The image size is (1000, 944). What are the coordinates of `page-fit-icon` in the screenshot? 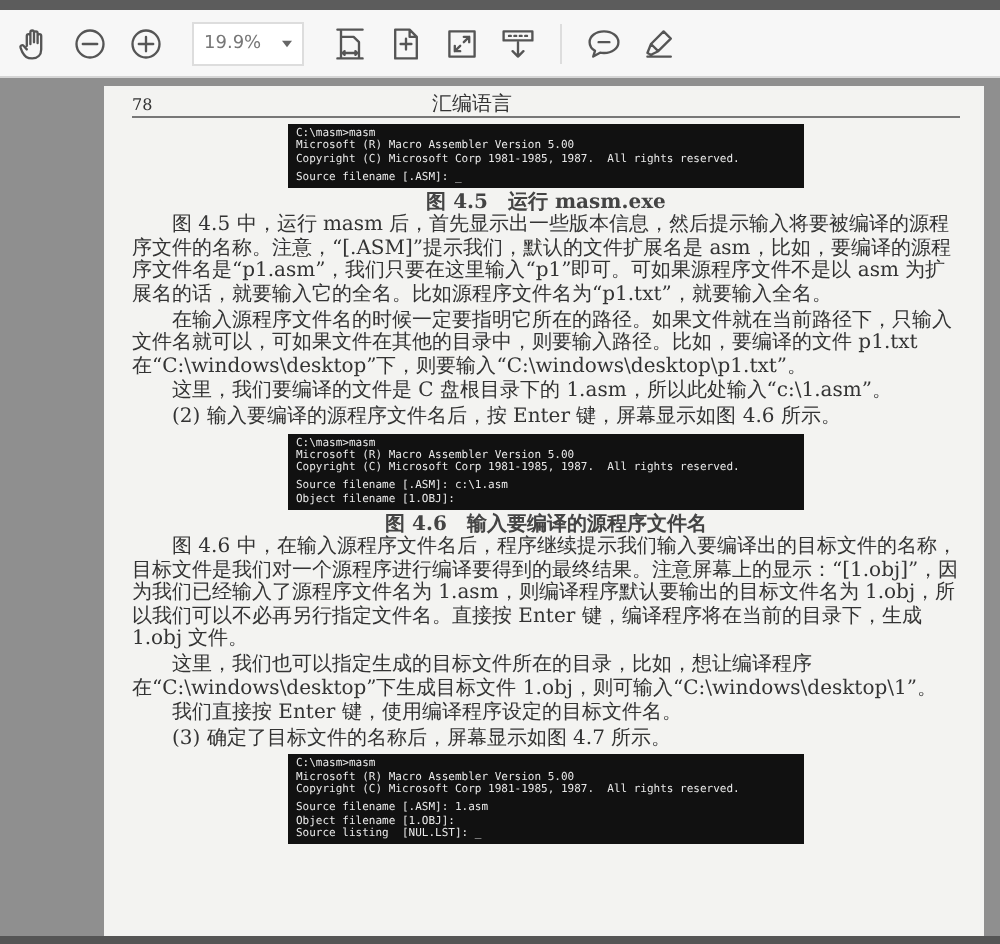 It's located at (406, 43).